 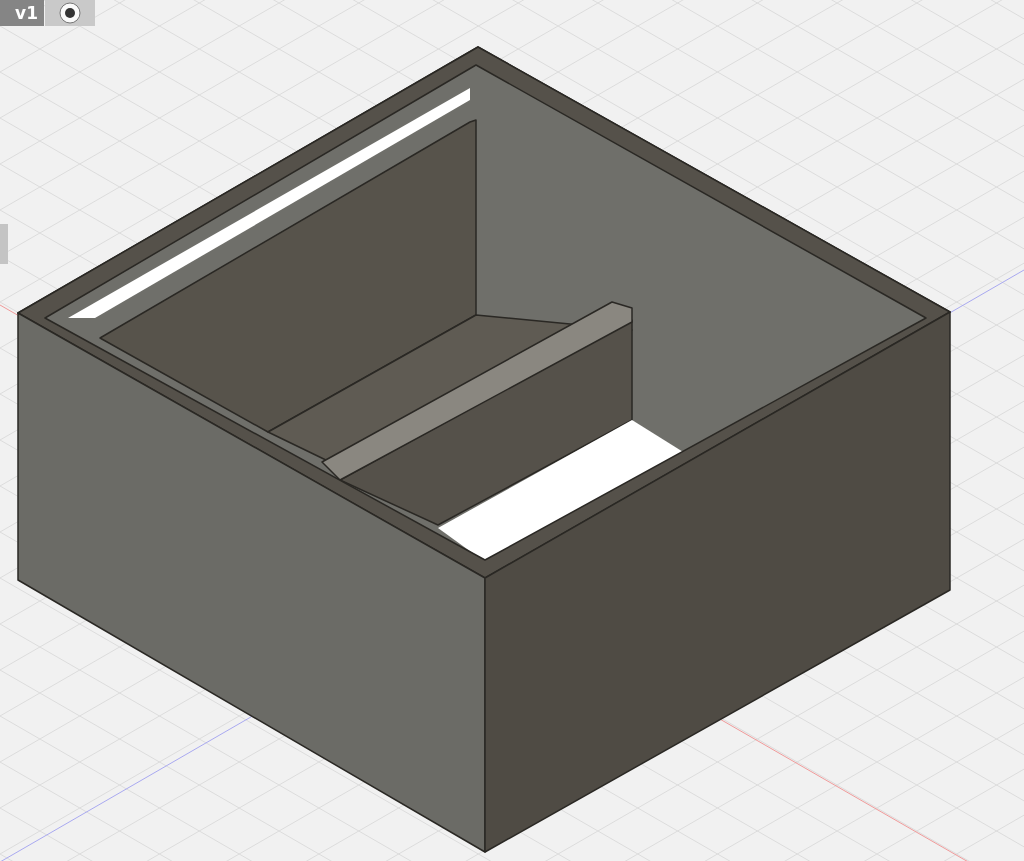 I want to click on version-label: v1, so click(x=22, y=13).